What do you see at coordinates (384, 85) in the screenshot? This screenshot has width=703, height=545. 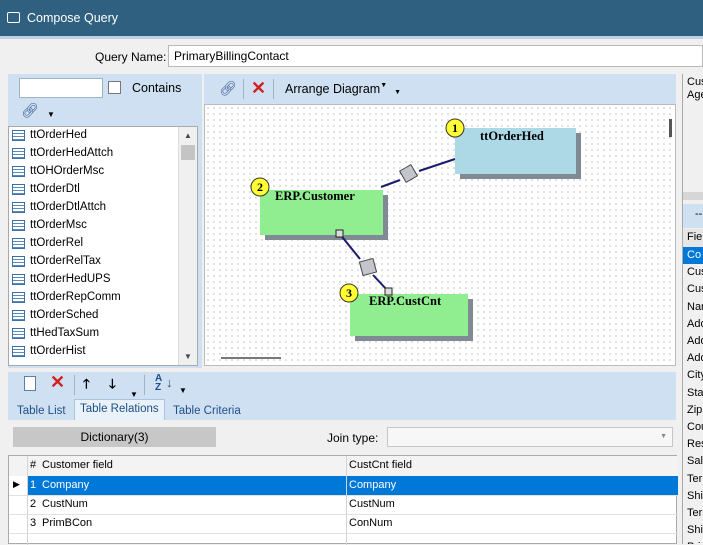 I see `caret-down-icon: ▼` at bounding box center [384, 85].